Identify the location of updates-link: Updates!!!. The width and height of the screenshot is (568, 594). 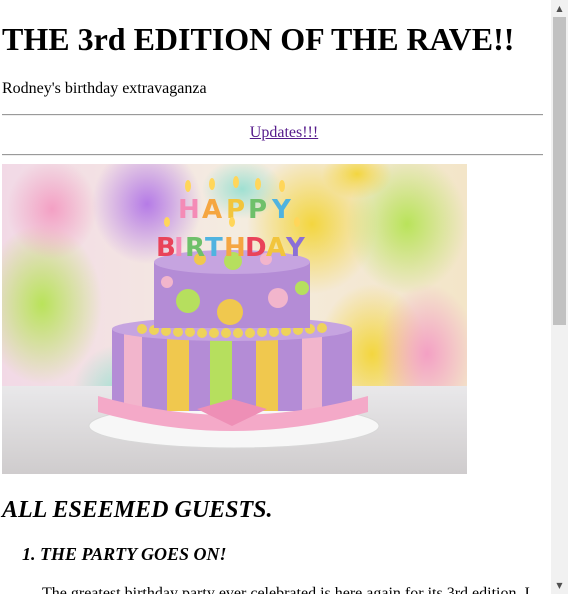
(275, 133).